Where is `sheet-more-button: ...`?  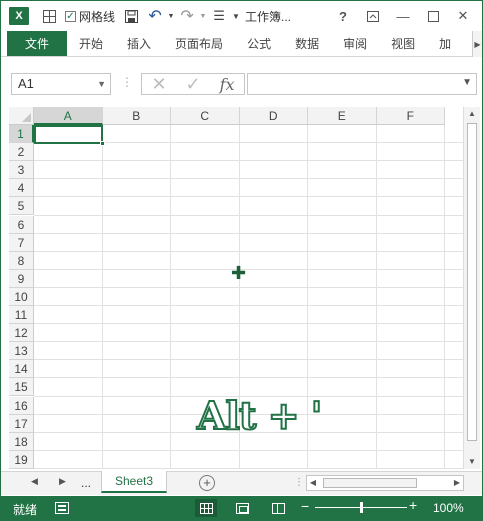
sheet-more-button: ... is located at coordinates (86, 483).